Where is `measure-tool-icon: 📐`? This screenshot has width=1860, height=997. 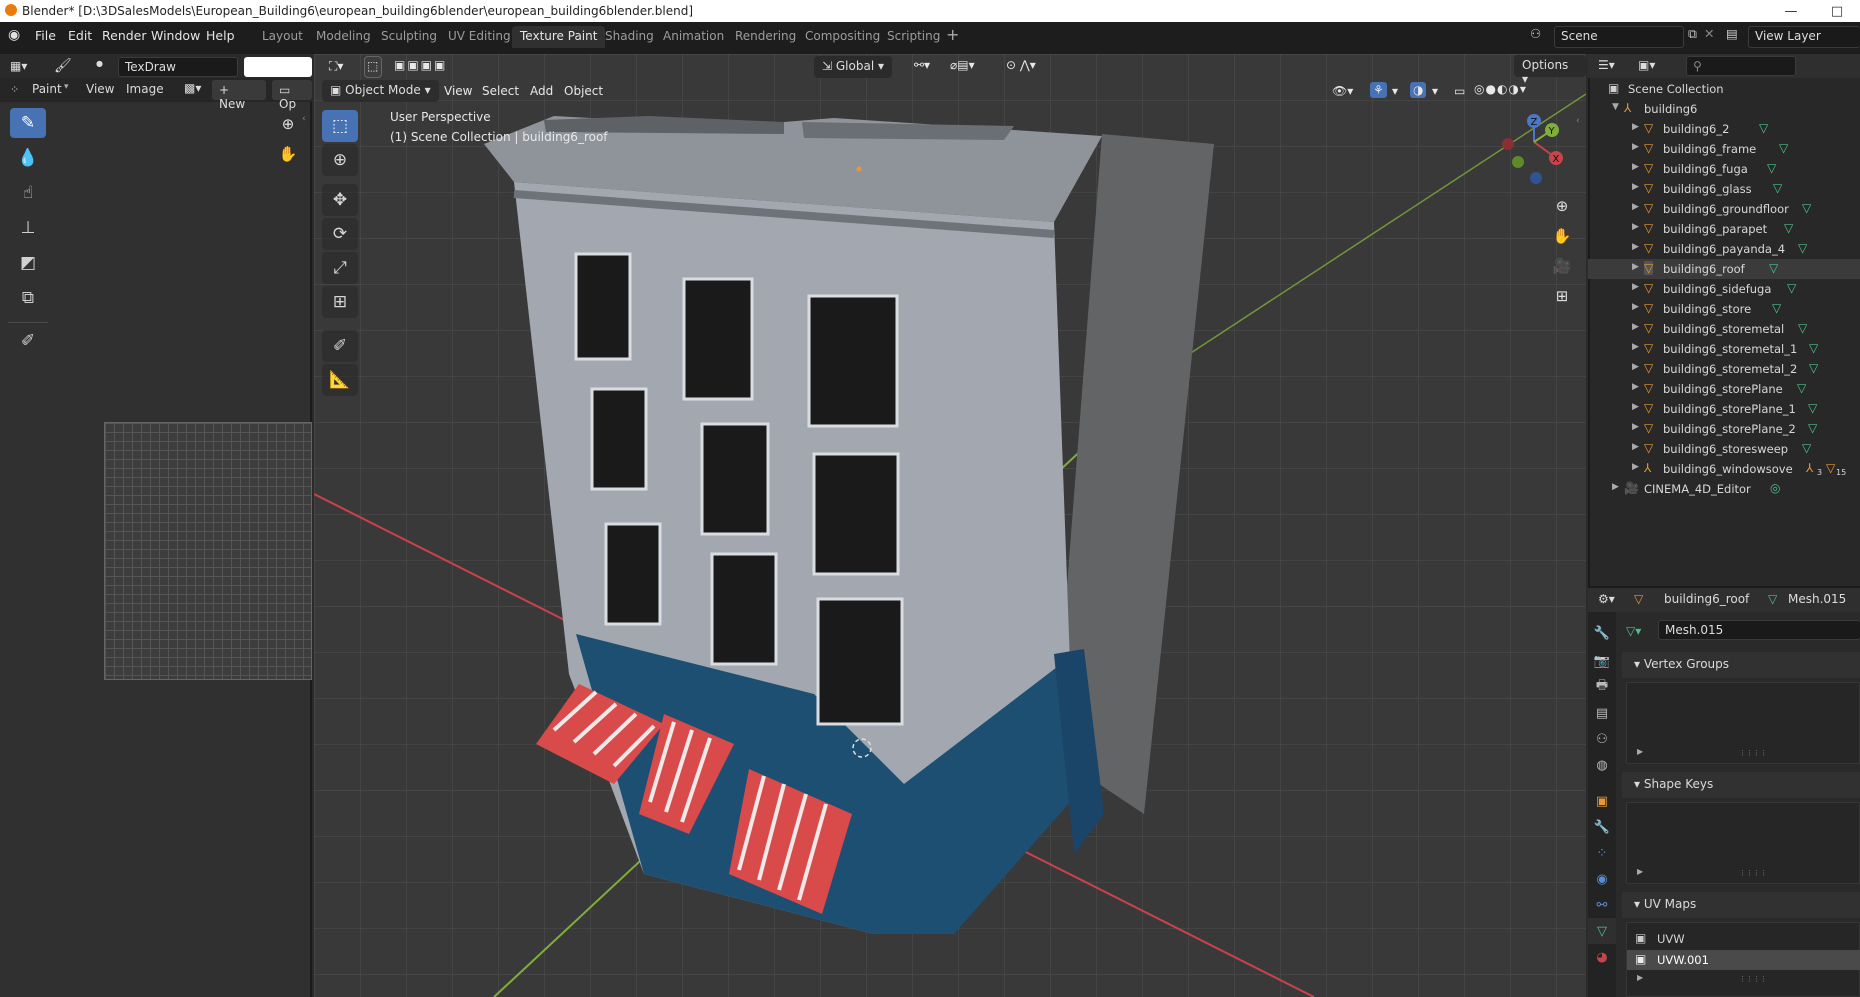
measure-tool-icon: 📐 is located at coordinates (340, 380).